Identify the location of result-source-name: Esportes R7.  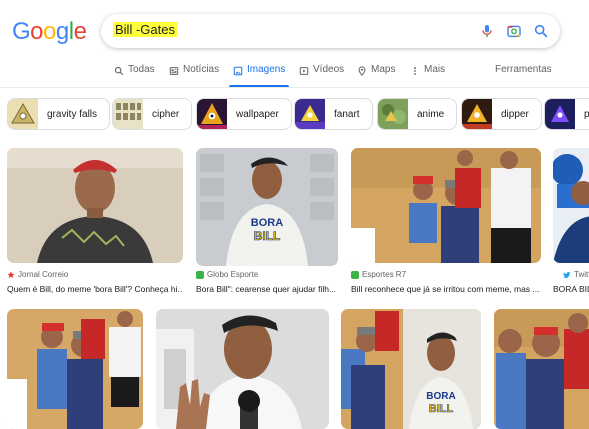
(384, 274).